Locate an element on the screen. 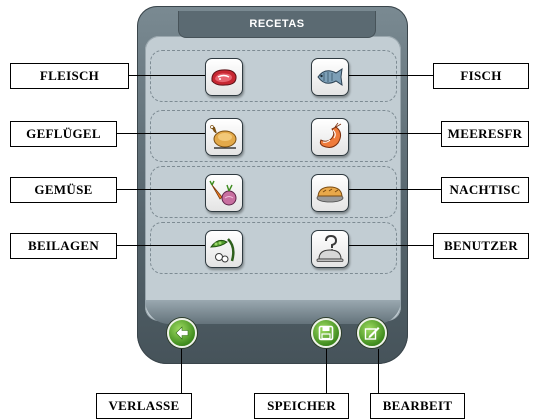 This screenshot has height=419, width=535. edit-pencil-icon is located at coordinates (372, 333).